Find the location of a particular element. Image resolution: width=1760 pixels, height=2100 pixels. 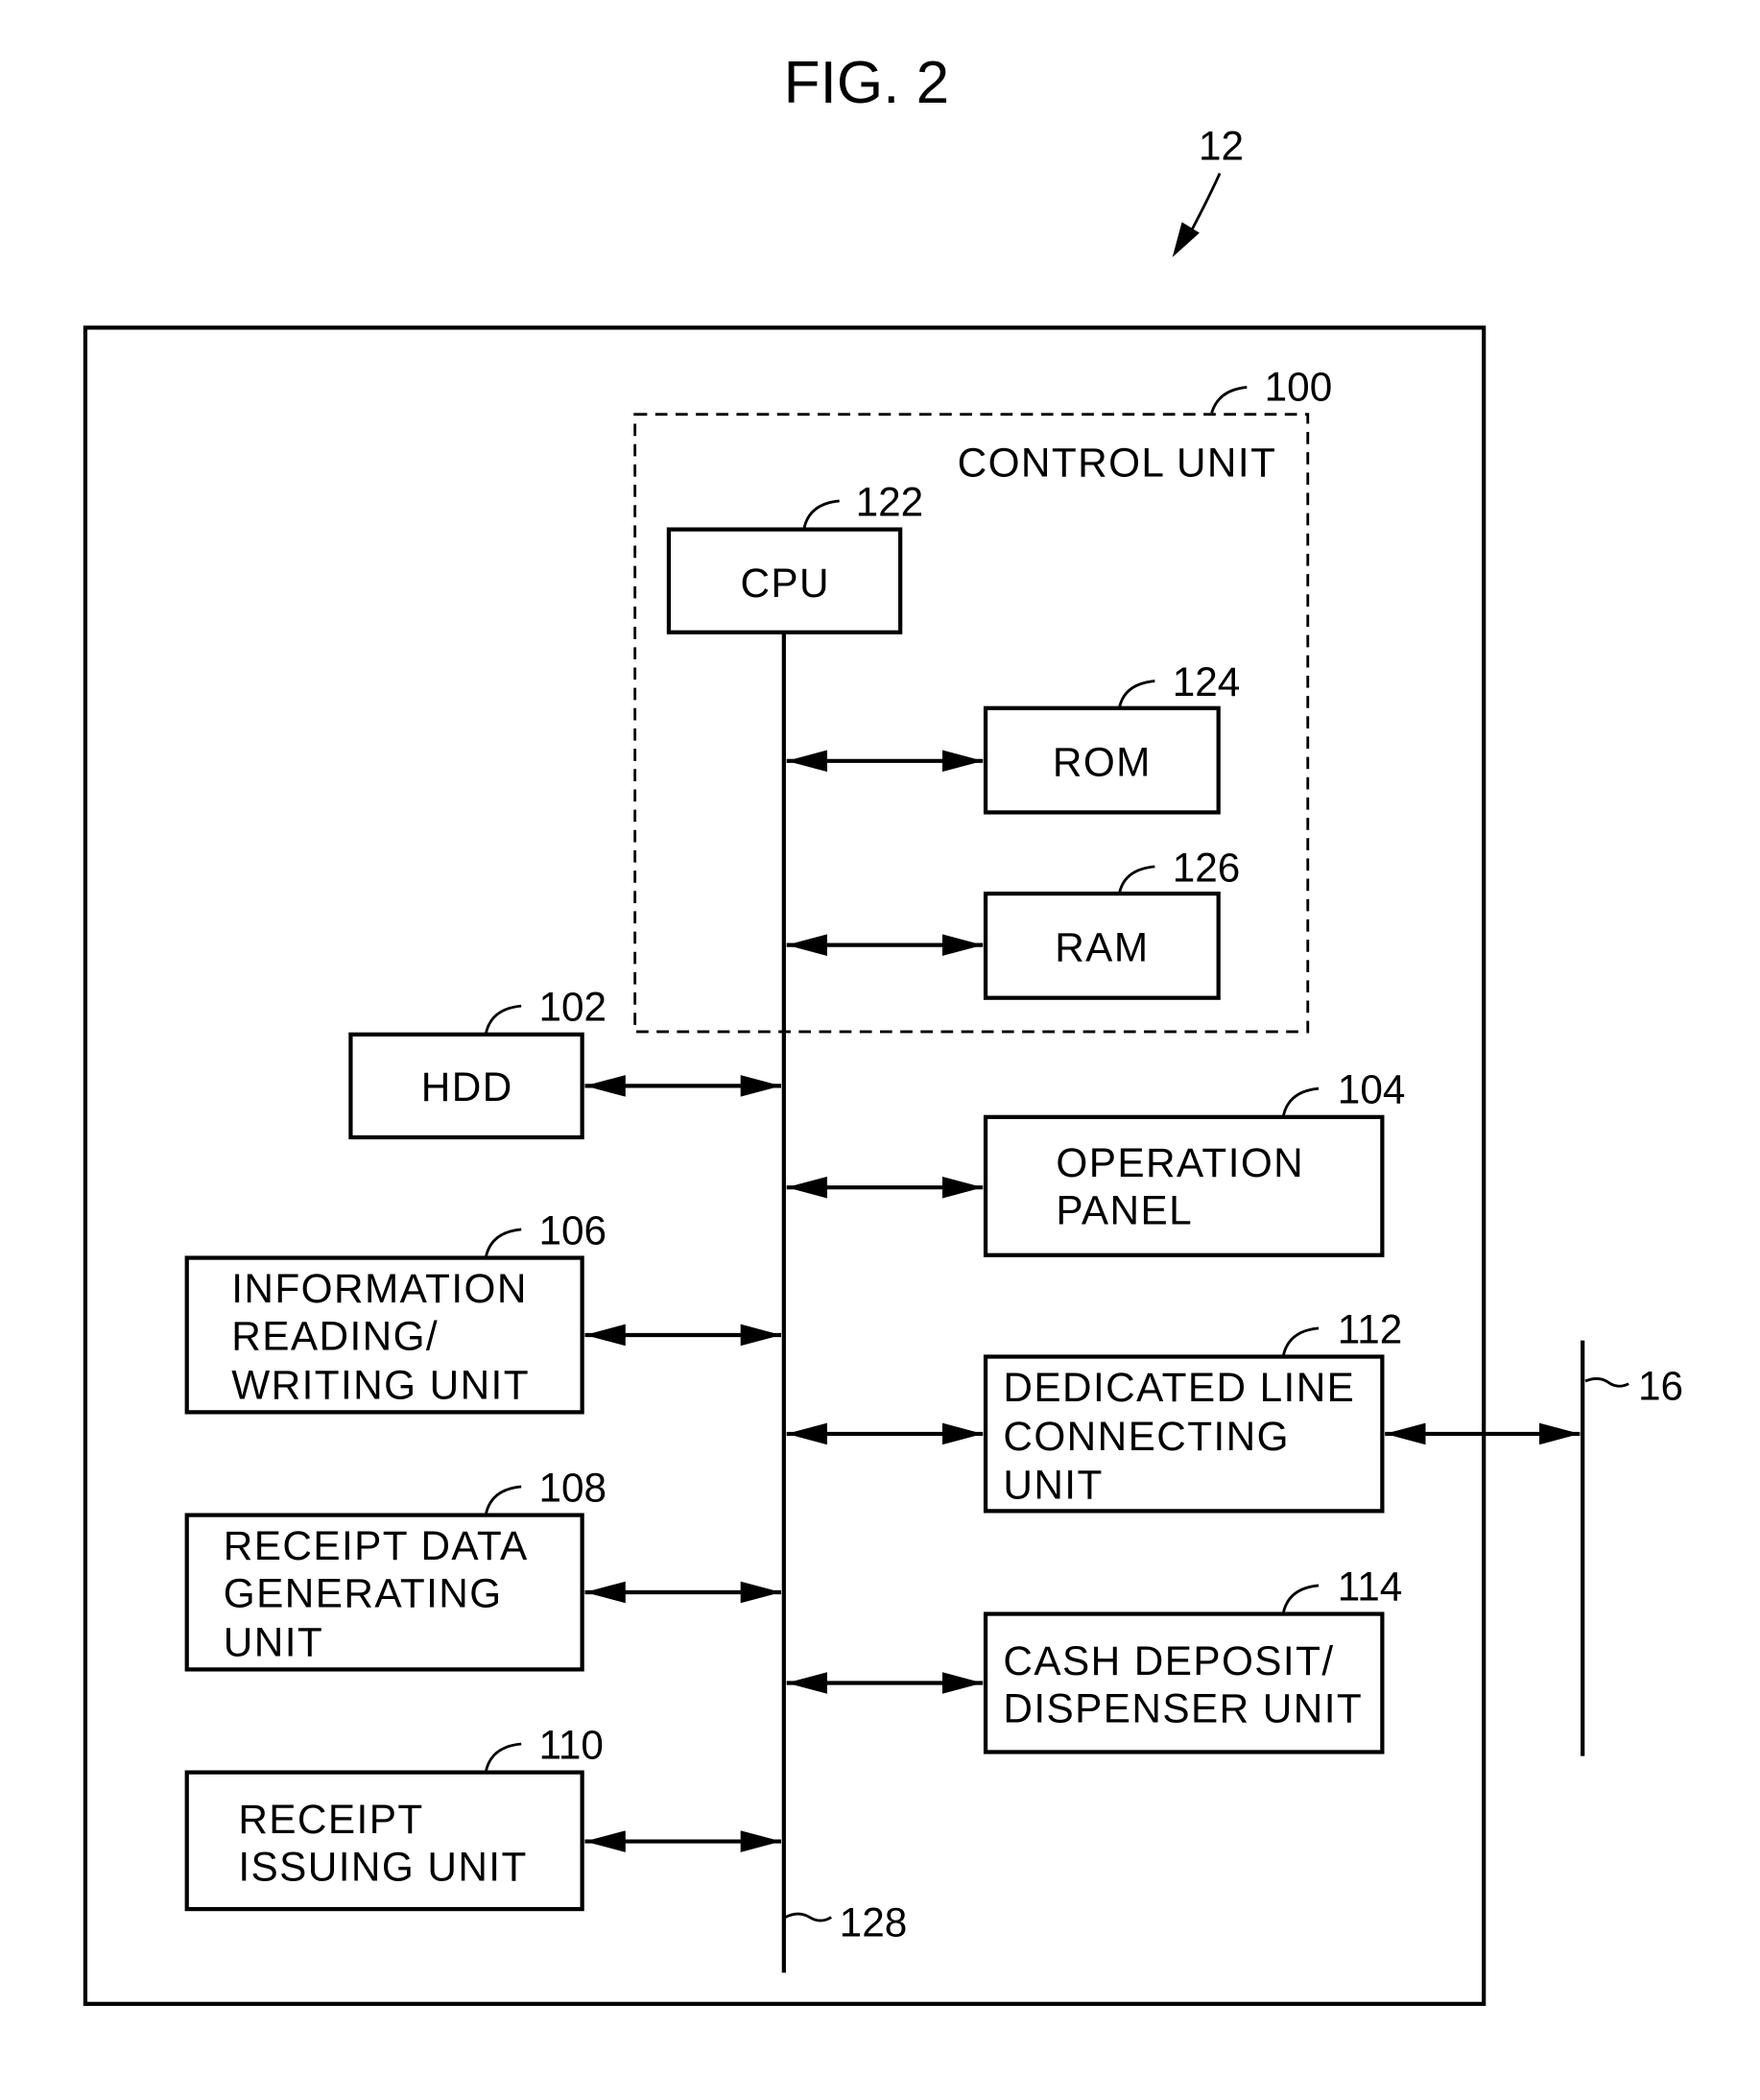

block-cash: CASH DEPOSIT/ DISPENSER UNIT 114 is located at coordinates (1192, 1658).